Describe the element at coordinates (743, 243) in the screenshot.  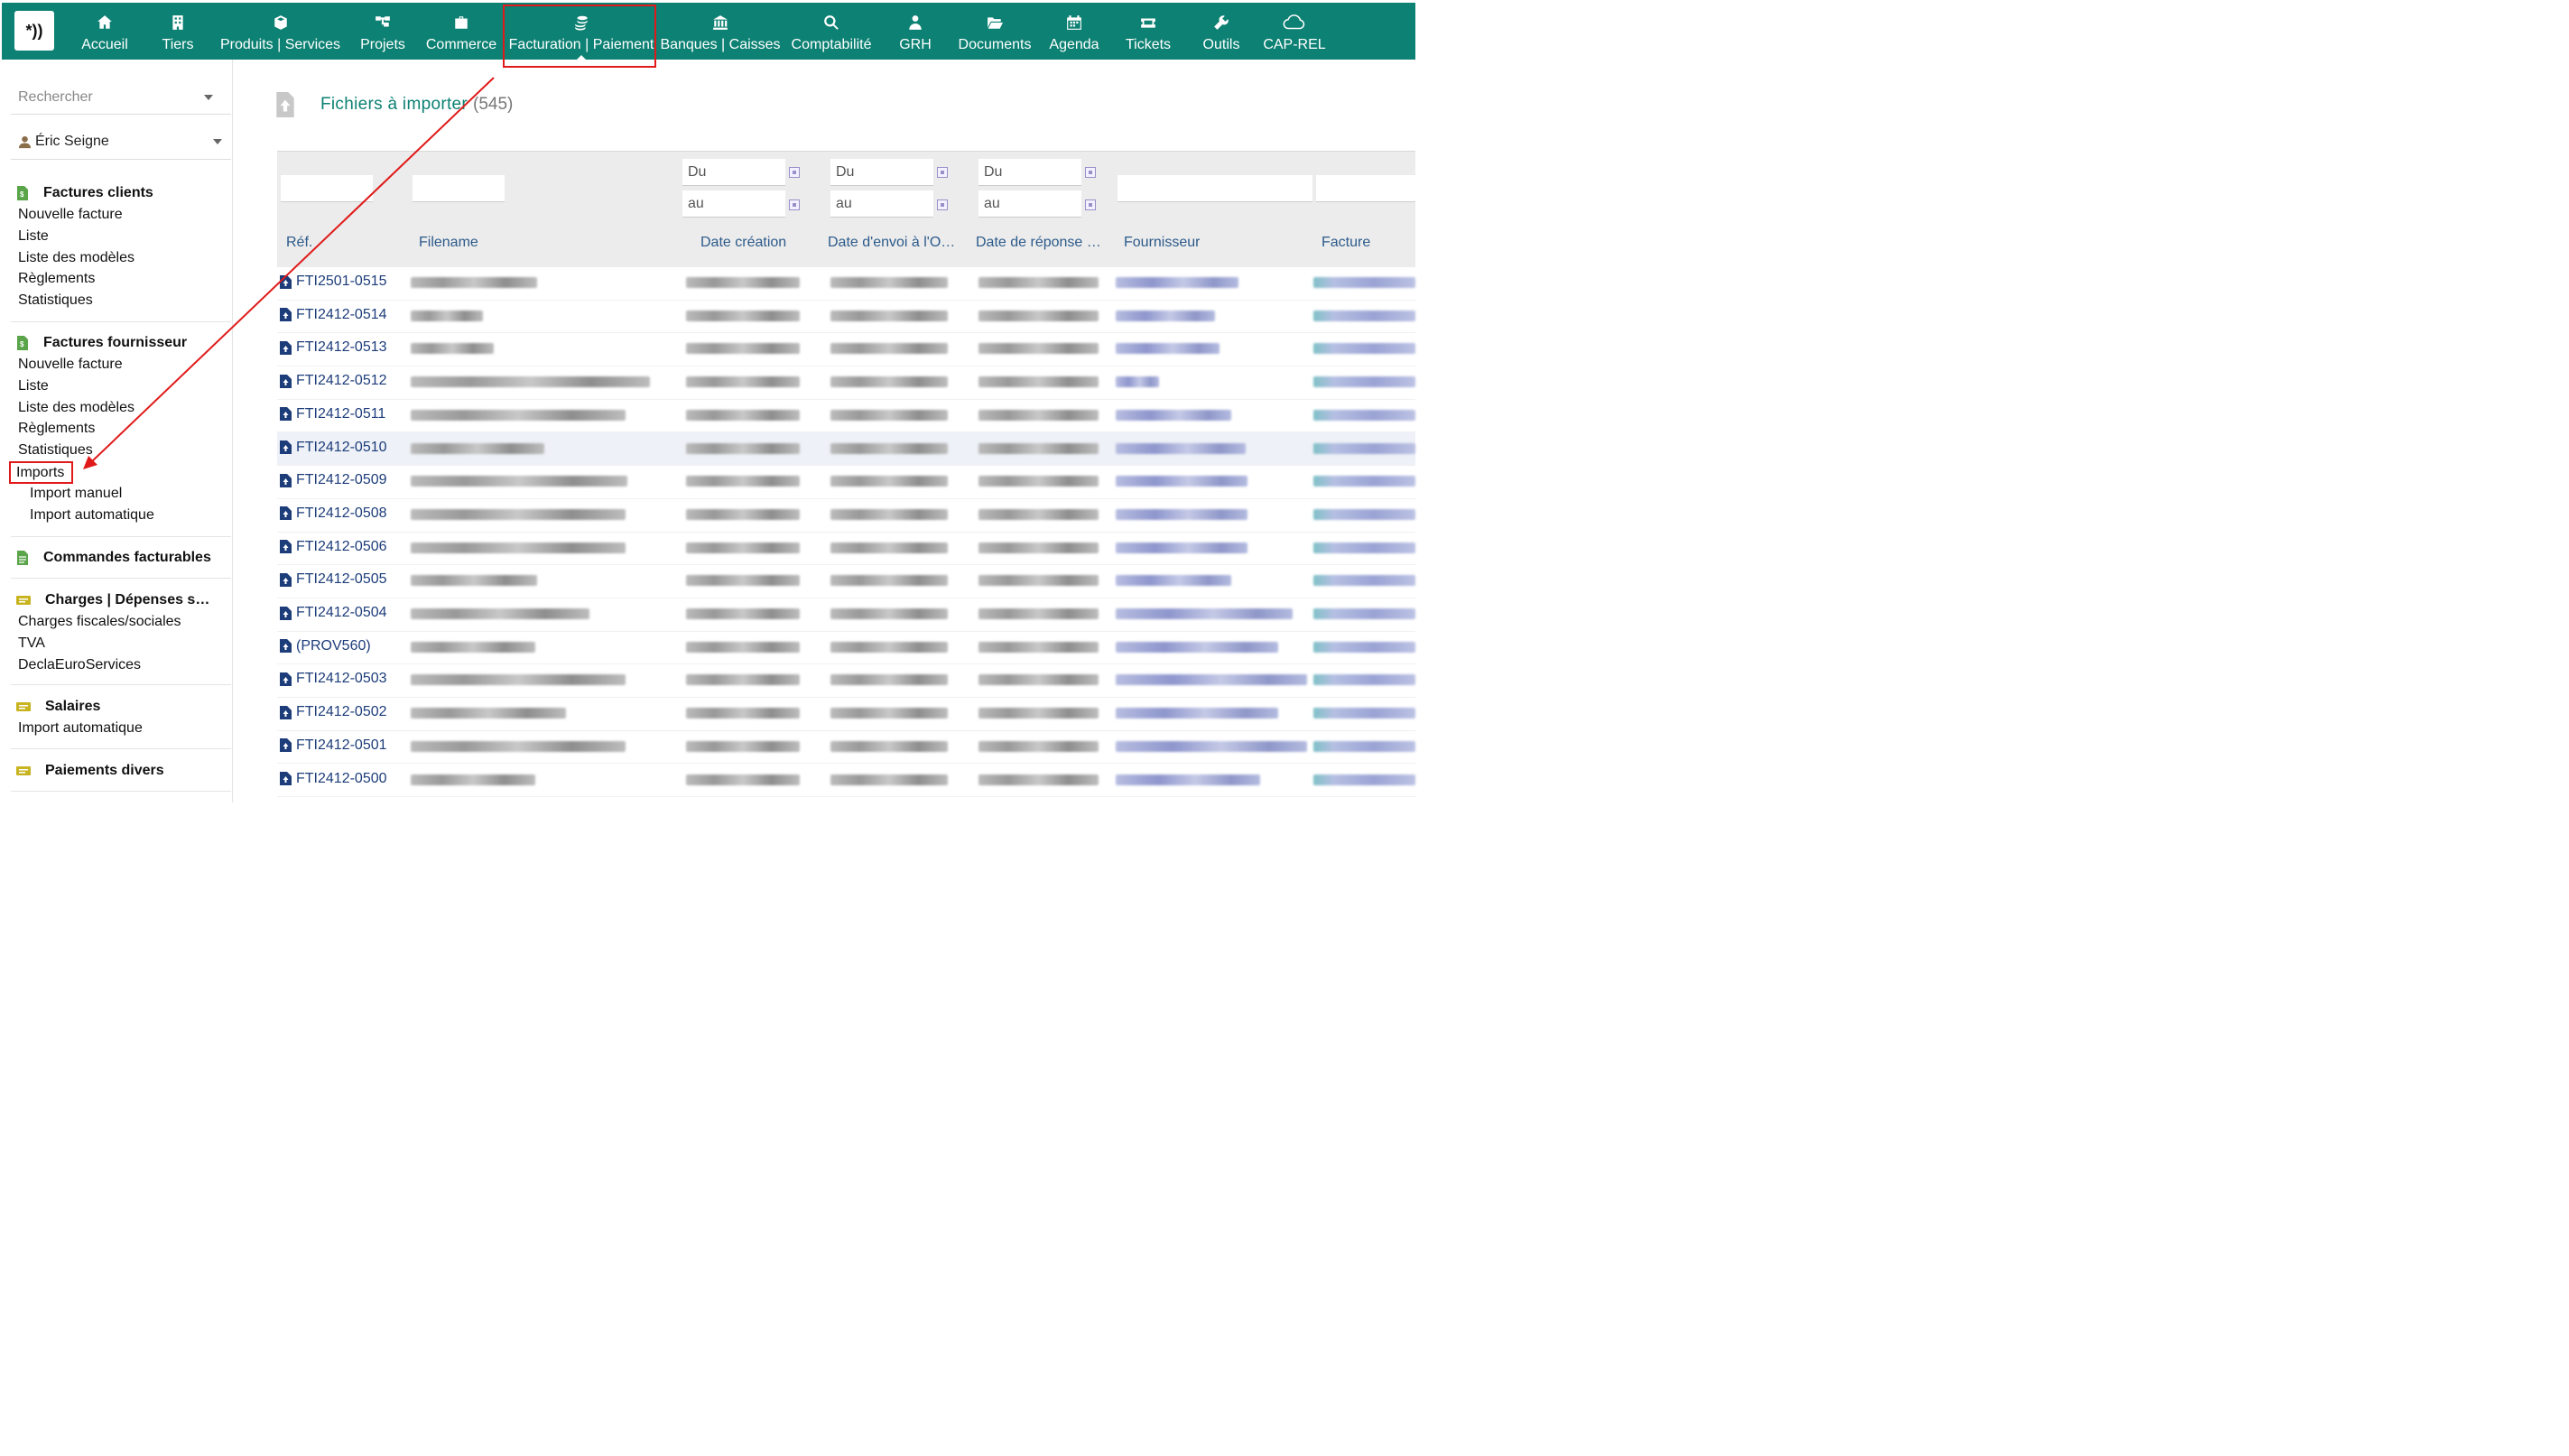
I see `col-date-creation: Date création` at that location.